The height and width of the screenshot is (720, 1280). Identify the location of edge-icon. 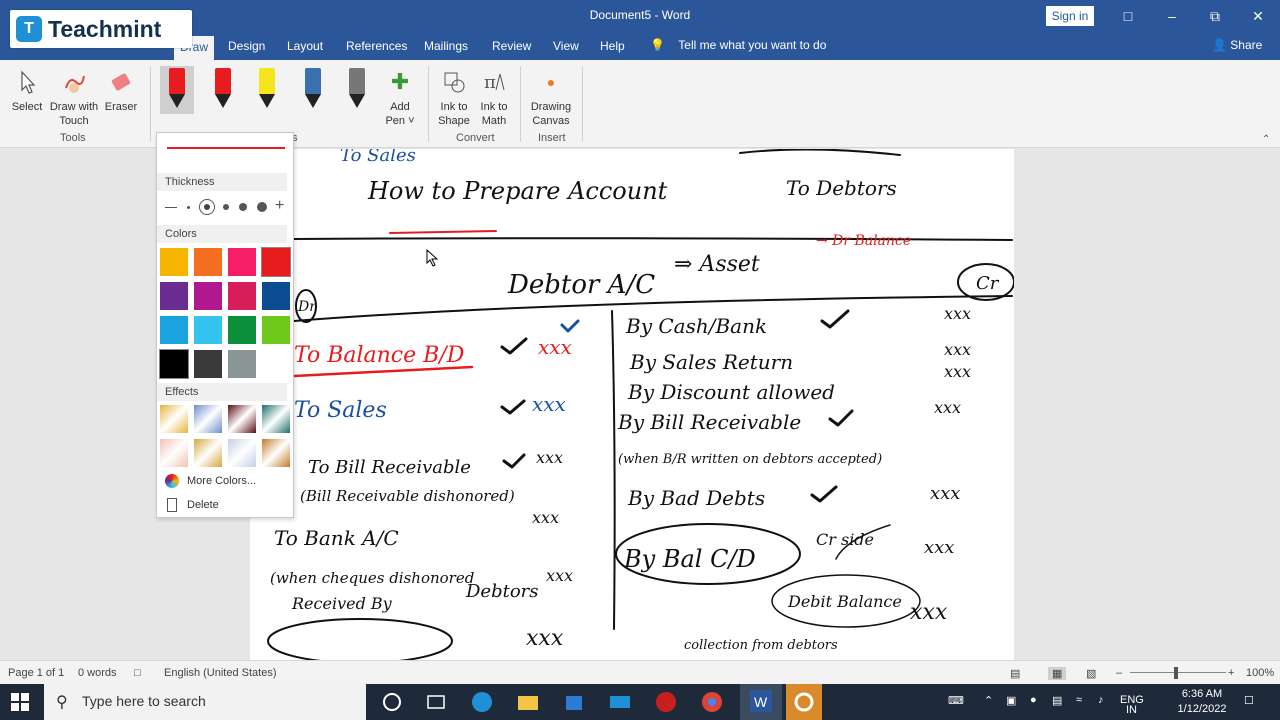
(482, 702).